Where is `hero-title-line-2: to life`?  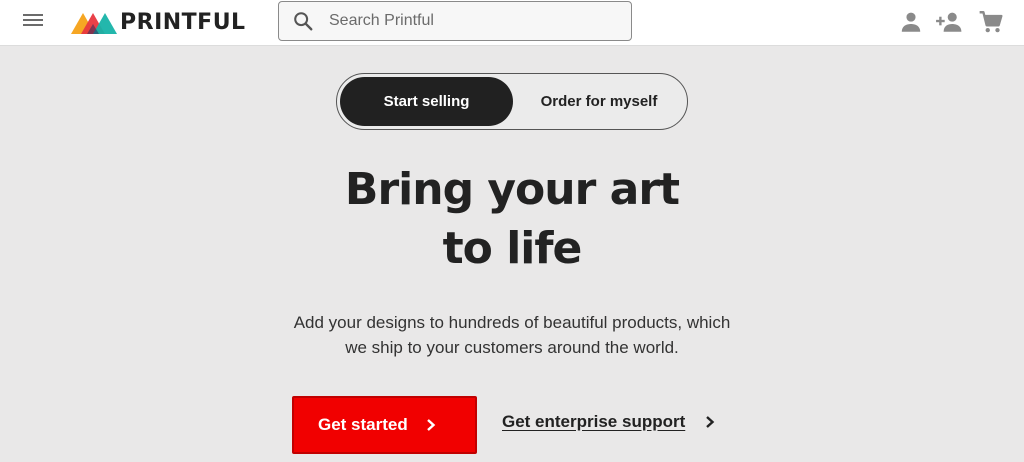 hero-title-line-2: to life is located at coordinates (512, 248).